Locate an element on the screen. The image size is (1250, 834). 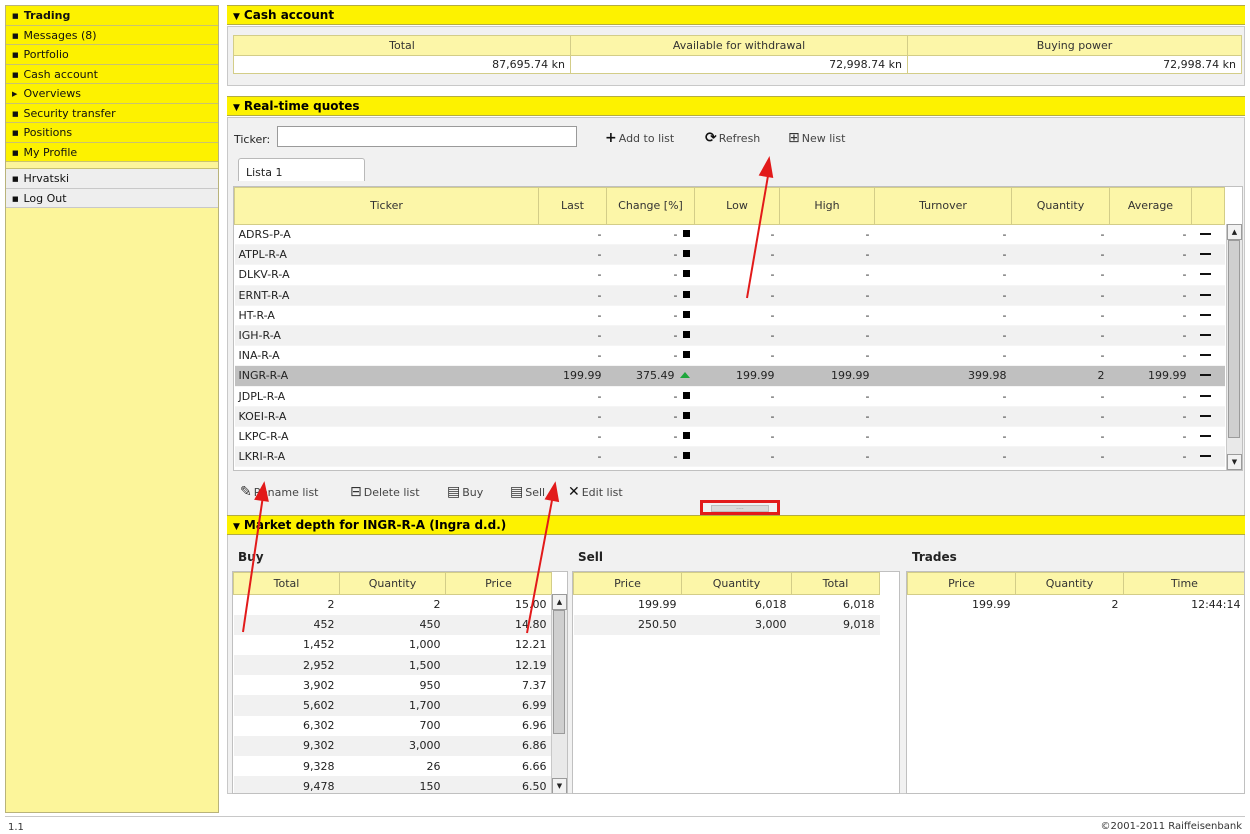
quote-row: ATPL-R-A - - - - - - - is located at coordinates (729, 255).